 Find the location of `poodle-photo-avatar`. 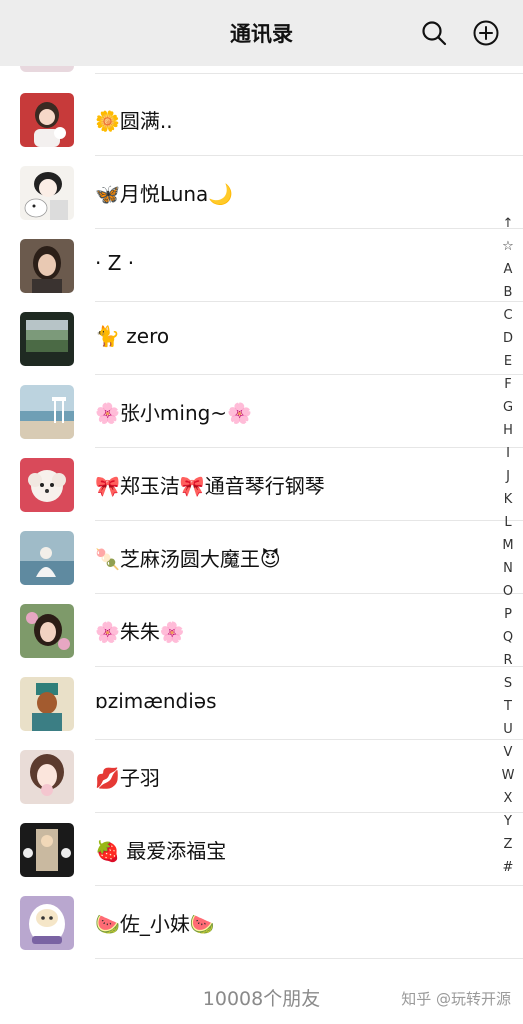

poodle-photo-avatar is located at coordinates (47, 485).